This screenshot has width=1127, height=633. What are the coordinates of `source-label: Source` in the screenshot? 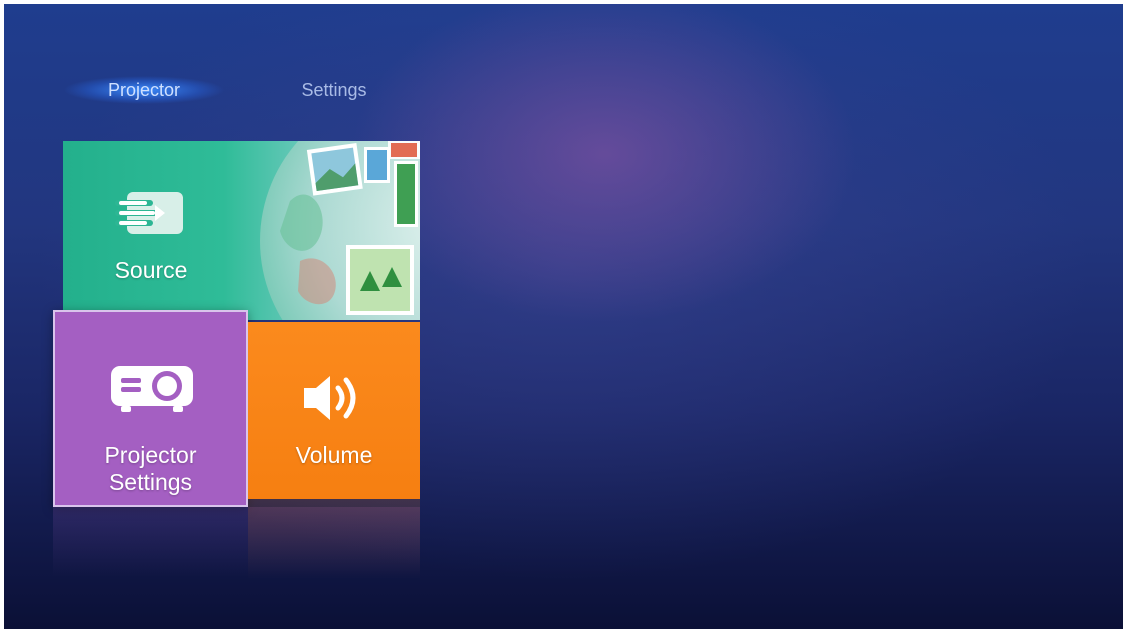 It's located at (151, 270).